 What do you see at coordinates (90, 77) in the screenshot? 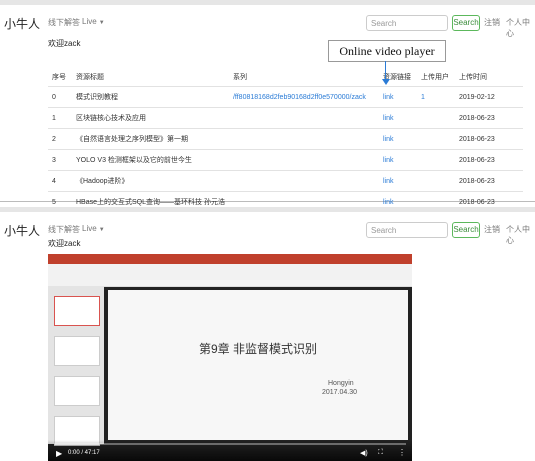
I see `col-title-header: 资源标题` at bounding box center [90, 77].